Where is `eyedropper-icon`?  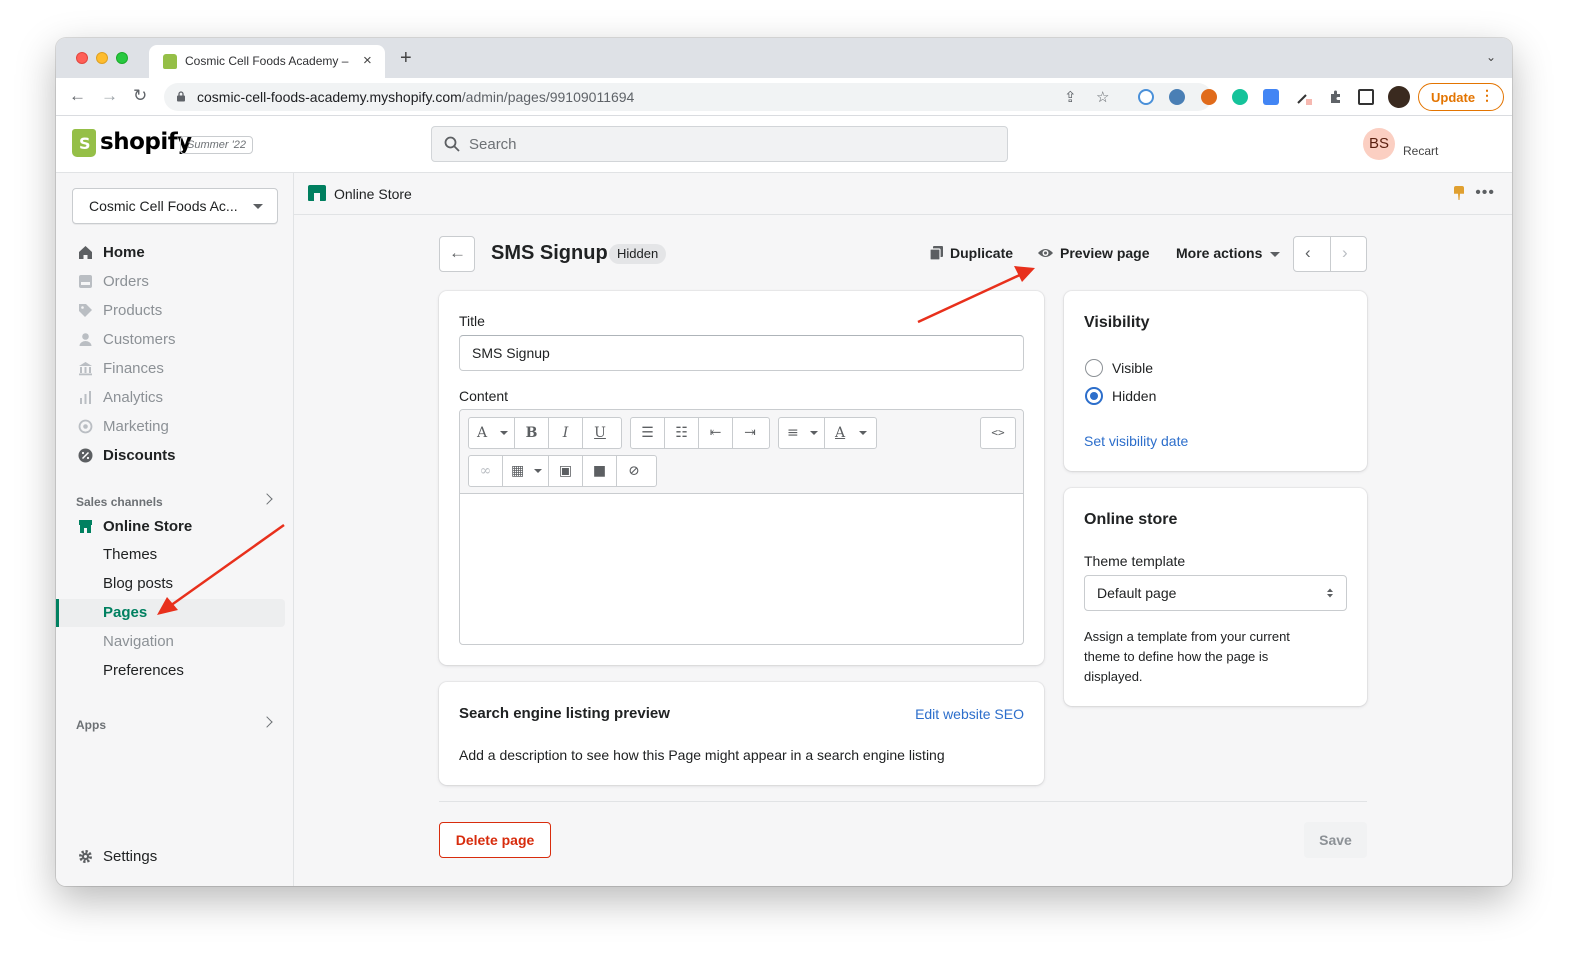 eyedropper-icon is located at coordinates (1304, 97).